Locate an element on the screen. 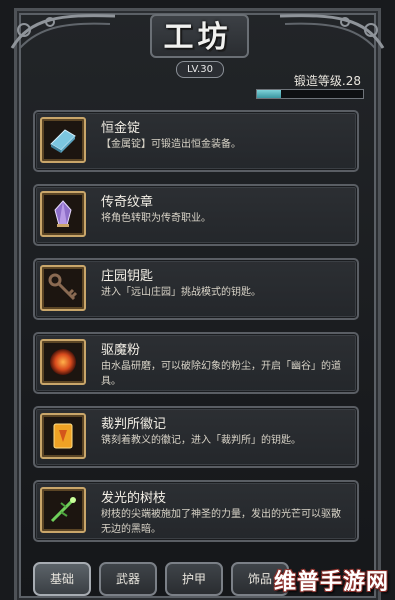  list-item-exorcism-powder: 驱魔粉 由水晶研磨，可以破除幻象的粉尘，开启「幽谷」的道具。 is located at coordinates (196, 363).